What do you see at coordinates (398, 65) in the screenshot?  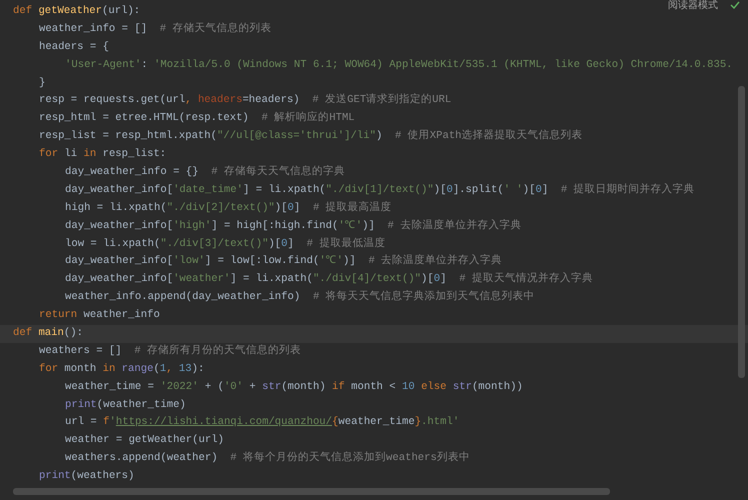 I see `code-line: 'User-Agent': 'Mozilla/5.0 (Windows NT 6.1; WOW64) AppleWebKit/535.1 (KHTML, like Gecko) Chrome/14.0.835.` at bounding box center [398, 65].